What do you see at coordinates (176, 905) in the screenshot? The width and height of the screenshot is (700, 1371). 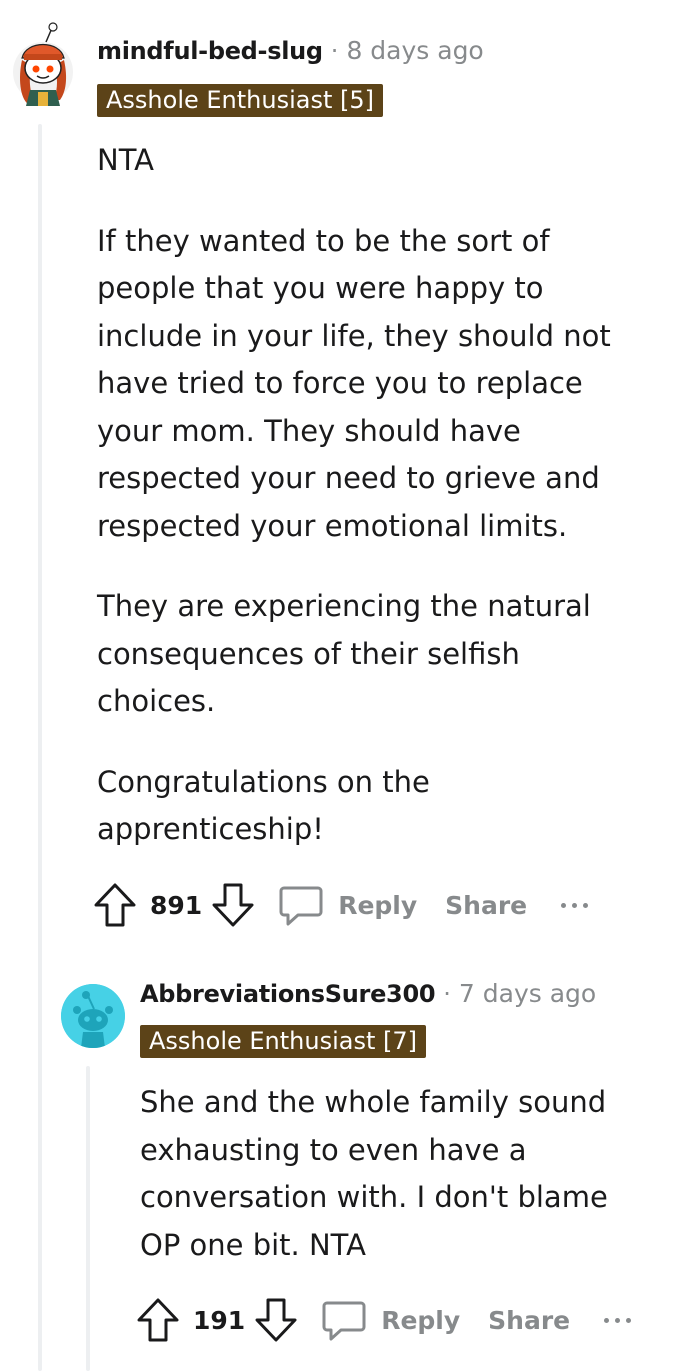 I see `vote-count: 891` at bounding box center [176, 905].